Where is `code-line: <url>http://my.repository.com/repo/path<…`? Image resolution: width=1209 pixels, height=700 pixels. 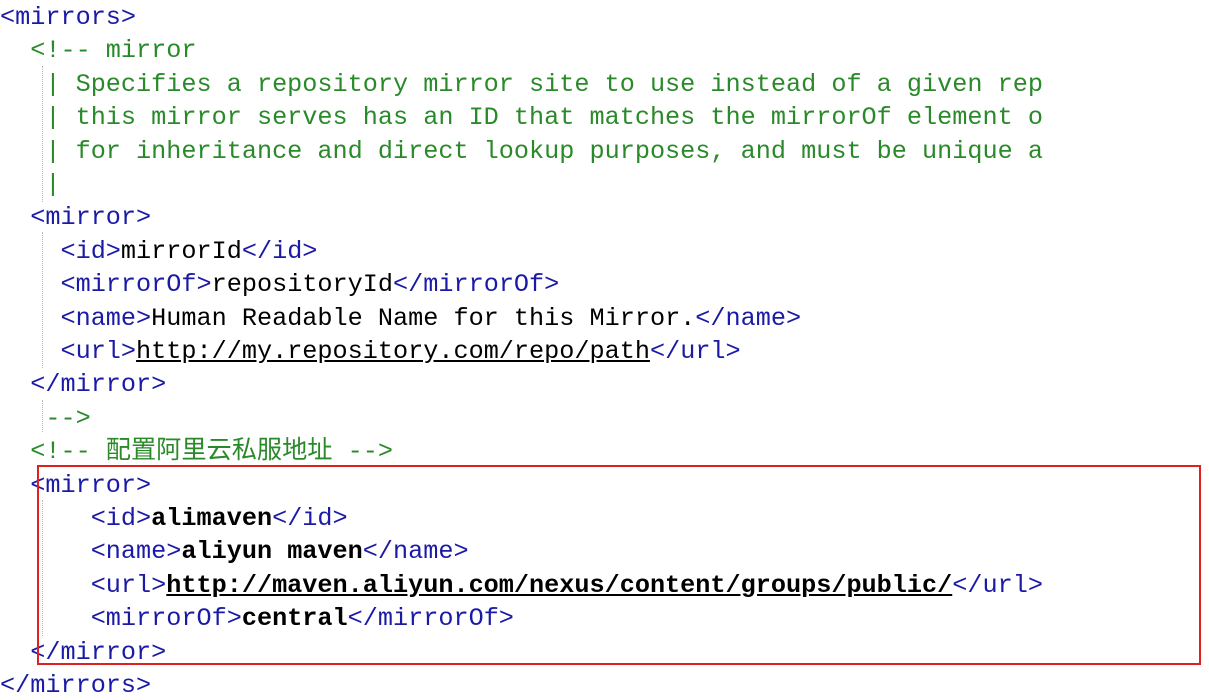
code-line: <url>http://my.repository.com/repo/path<… is located at coordinates (604, 351).